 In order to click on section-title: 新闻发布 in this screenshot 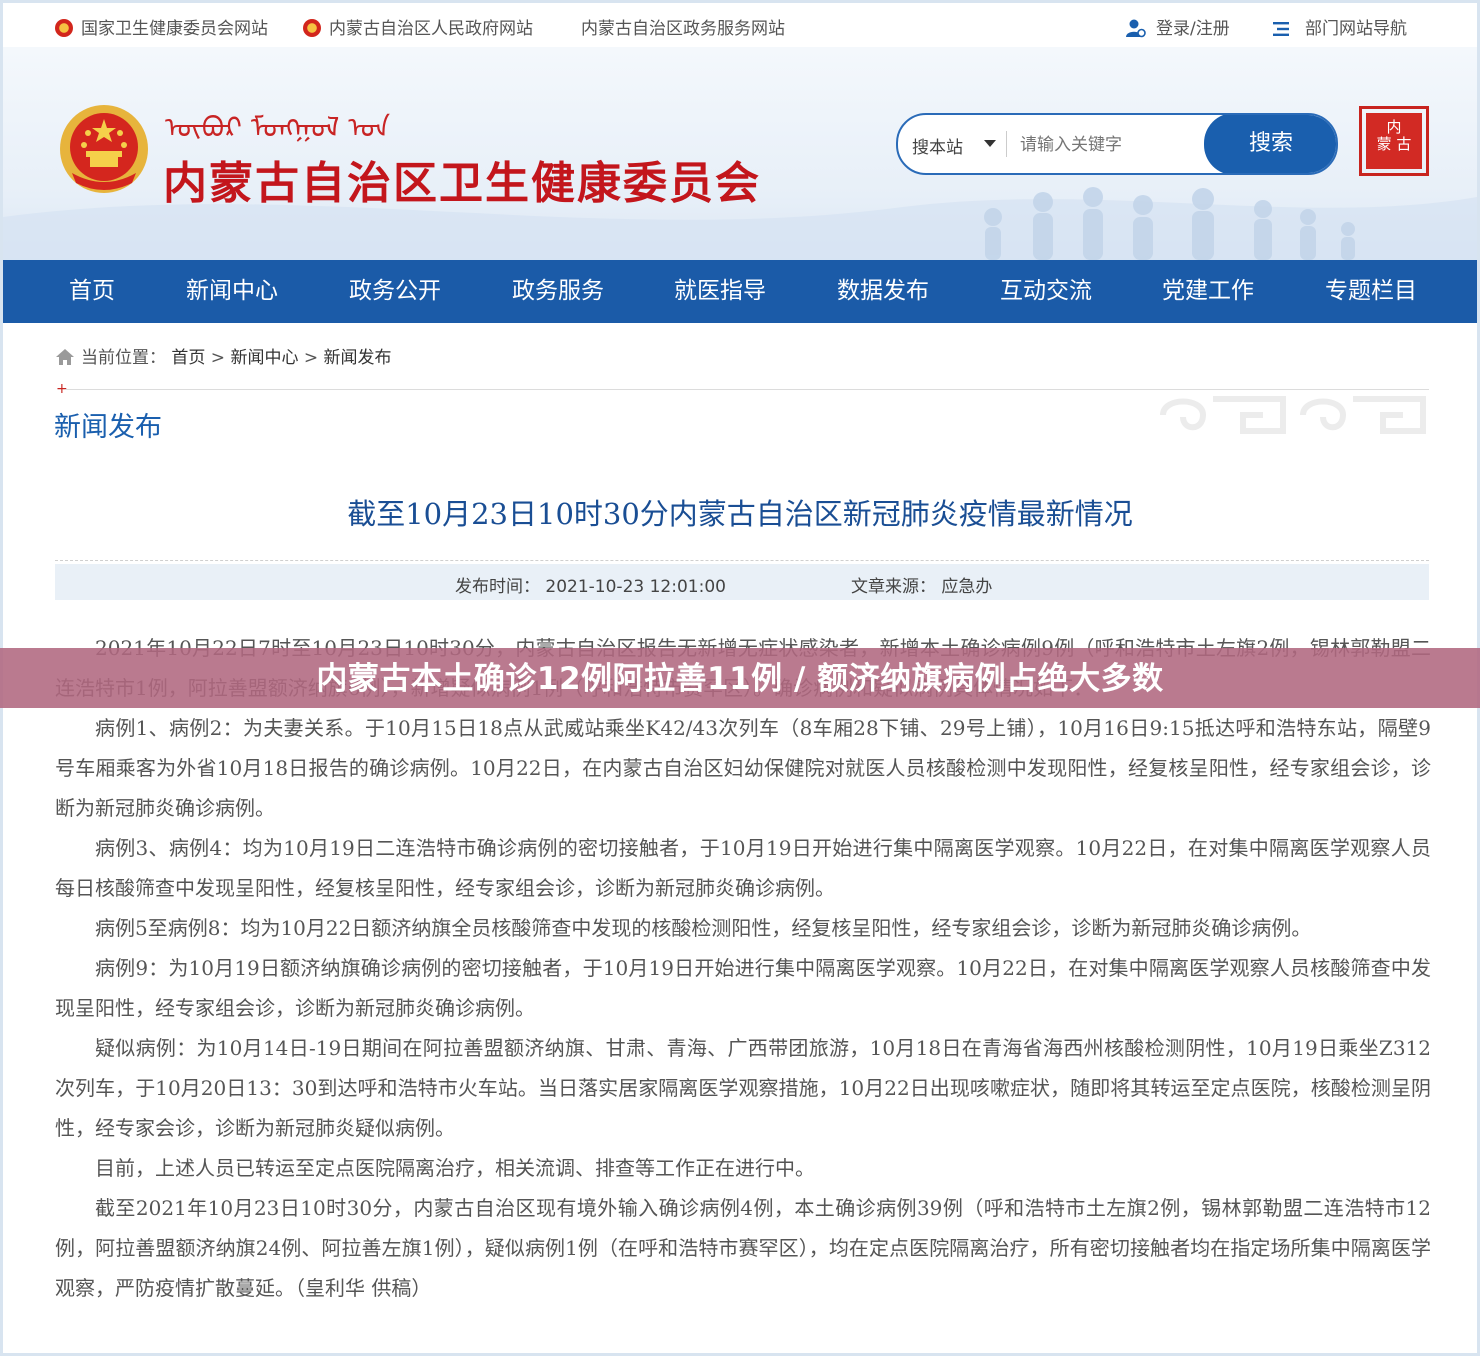, I will do `click(108, 427)`.